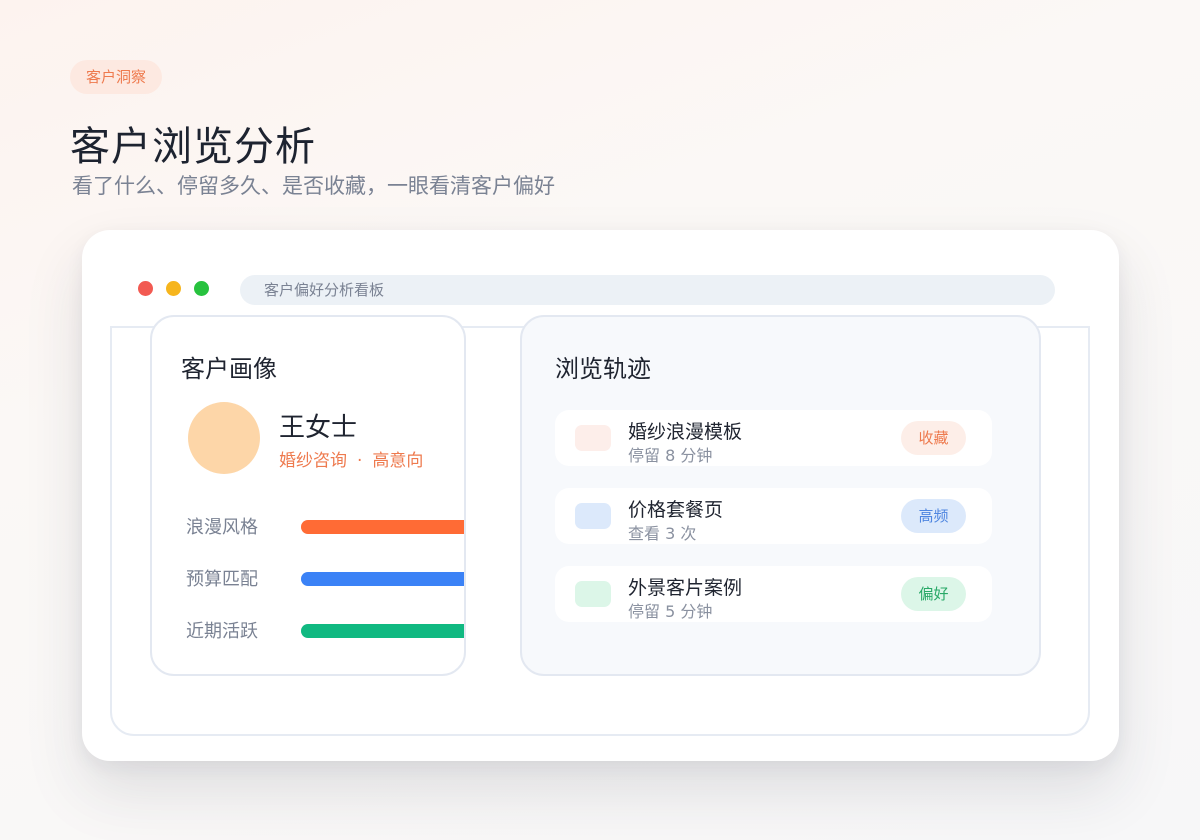  I want to click on customer-tags: 婚纱咨询 · 高意向, so click(351, 458).